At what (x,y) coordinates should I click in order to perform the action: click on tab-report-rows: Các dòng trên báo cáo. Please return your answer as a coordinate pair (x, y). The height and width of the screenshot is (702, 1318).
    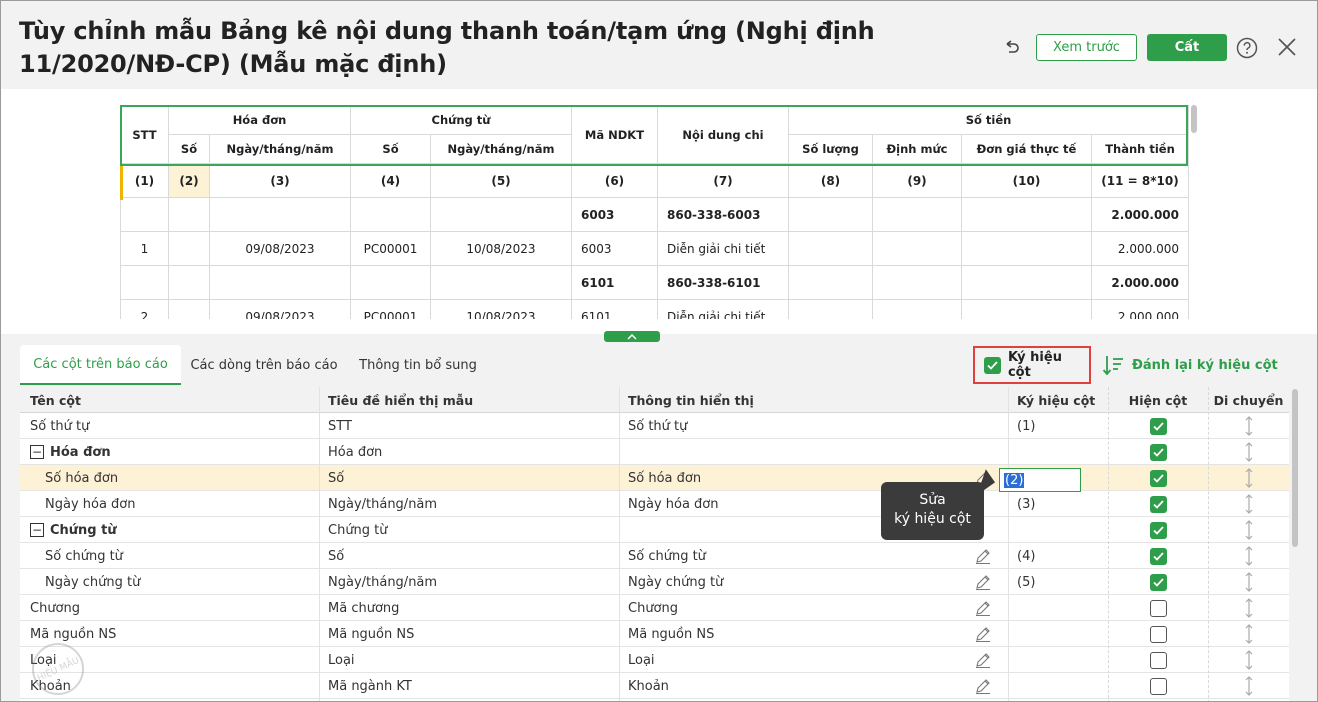
    Looking at the image, I should click on (264, 365).